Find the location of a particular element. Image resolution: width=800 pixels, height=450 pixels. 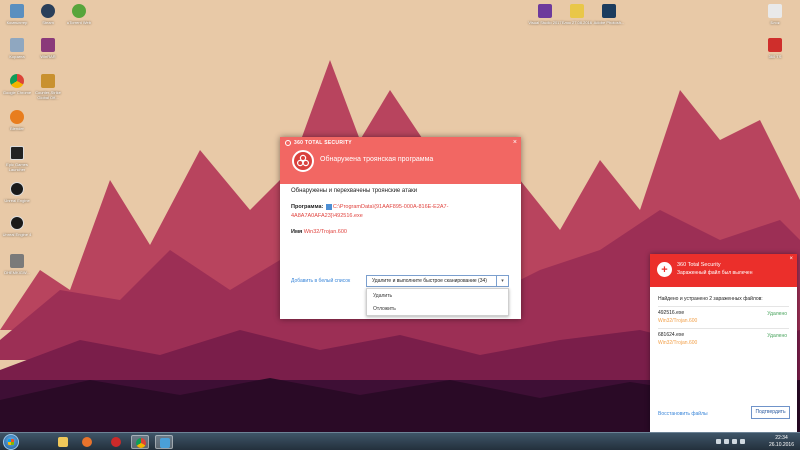

taskbar: 22:34 26.10.2016 is located at coordinates (400, 441).